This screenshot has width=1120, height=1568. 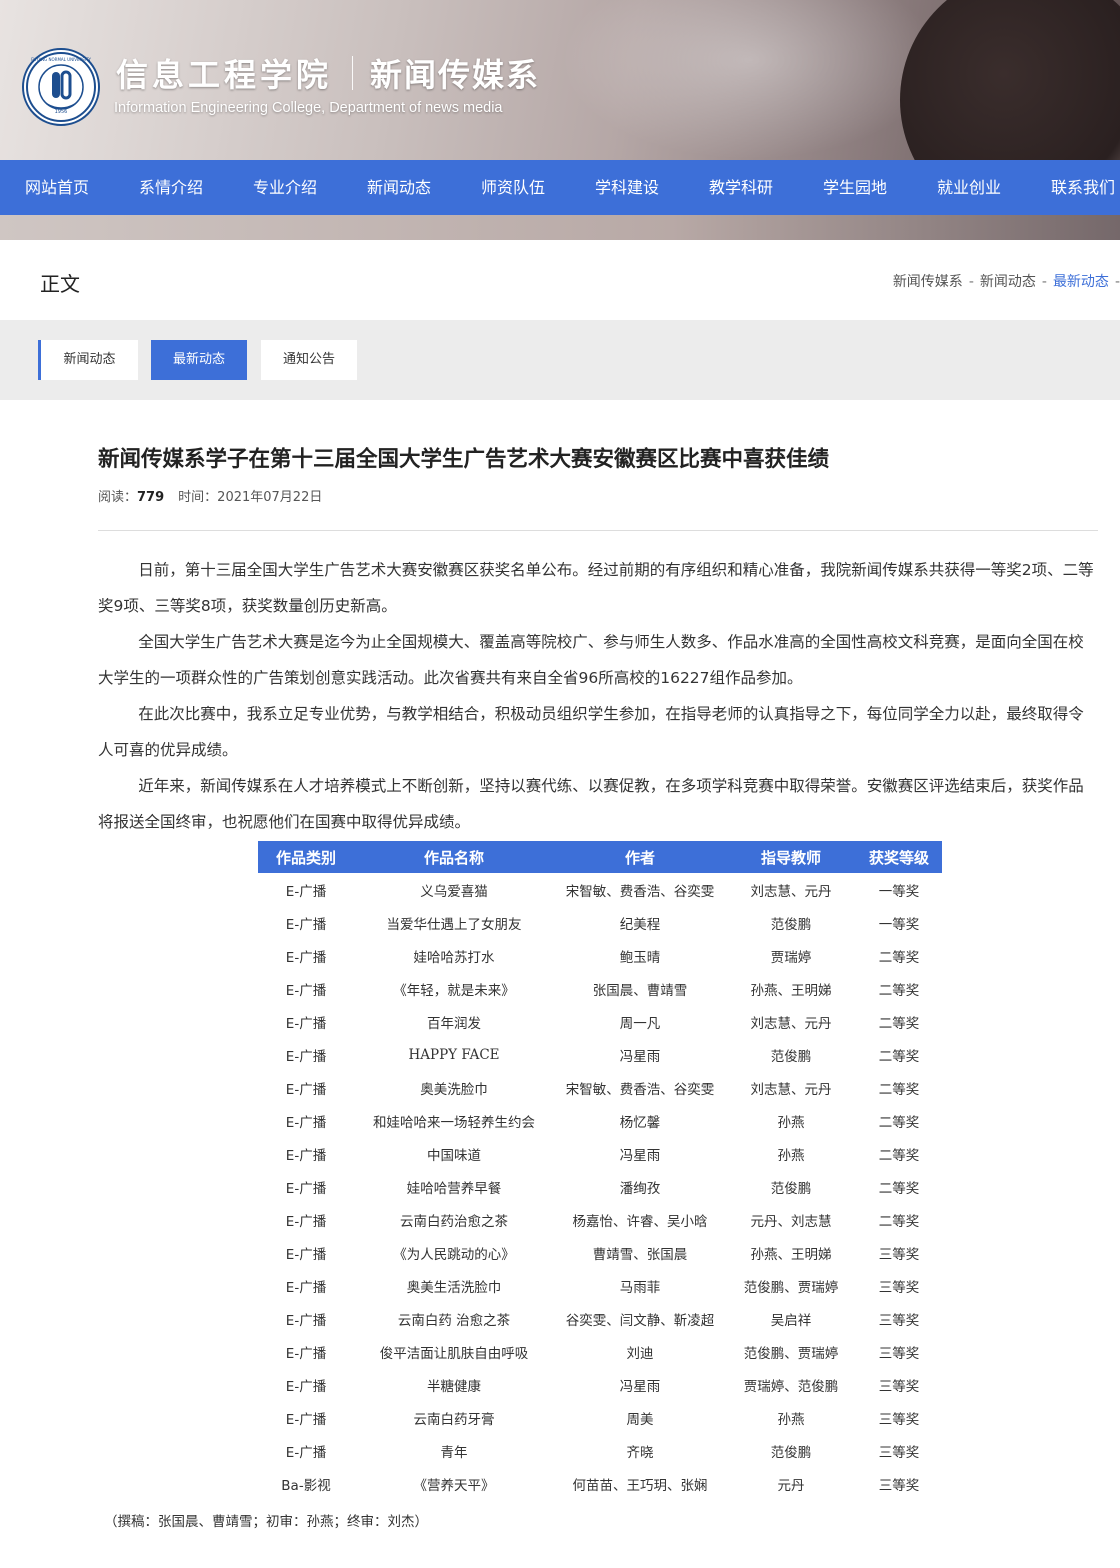 I want to click on article-credits: （撰稿：张国晨、曹靖雪；初审：孙燕；终审：刘杰）, so click(x=266, y=1522).